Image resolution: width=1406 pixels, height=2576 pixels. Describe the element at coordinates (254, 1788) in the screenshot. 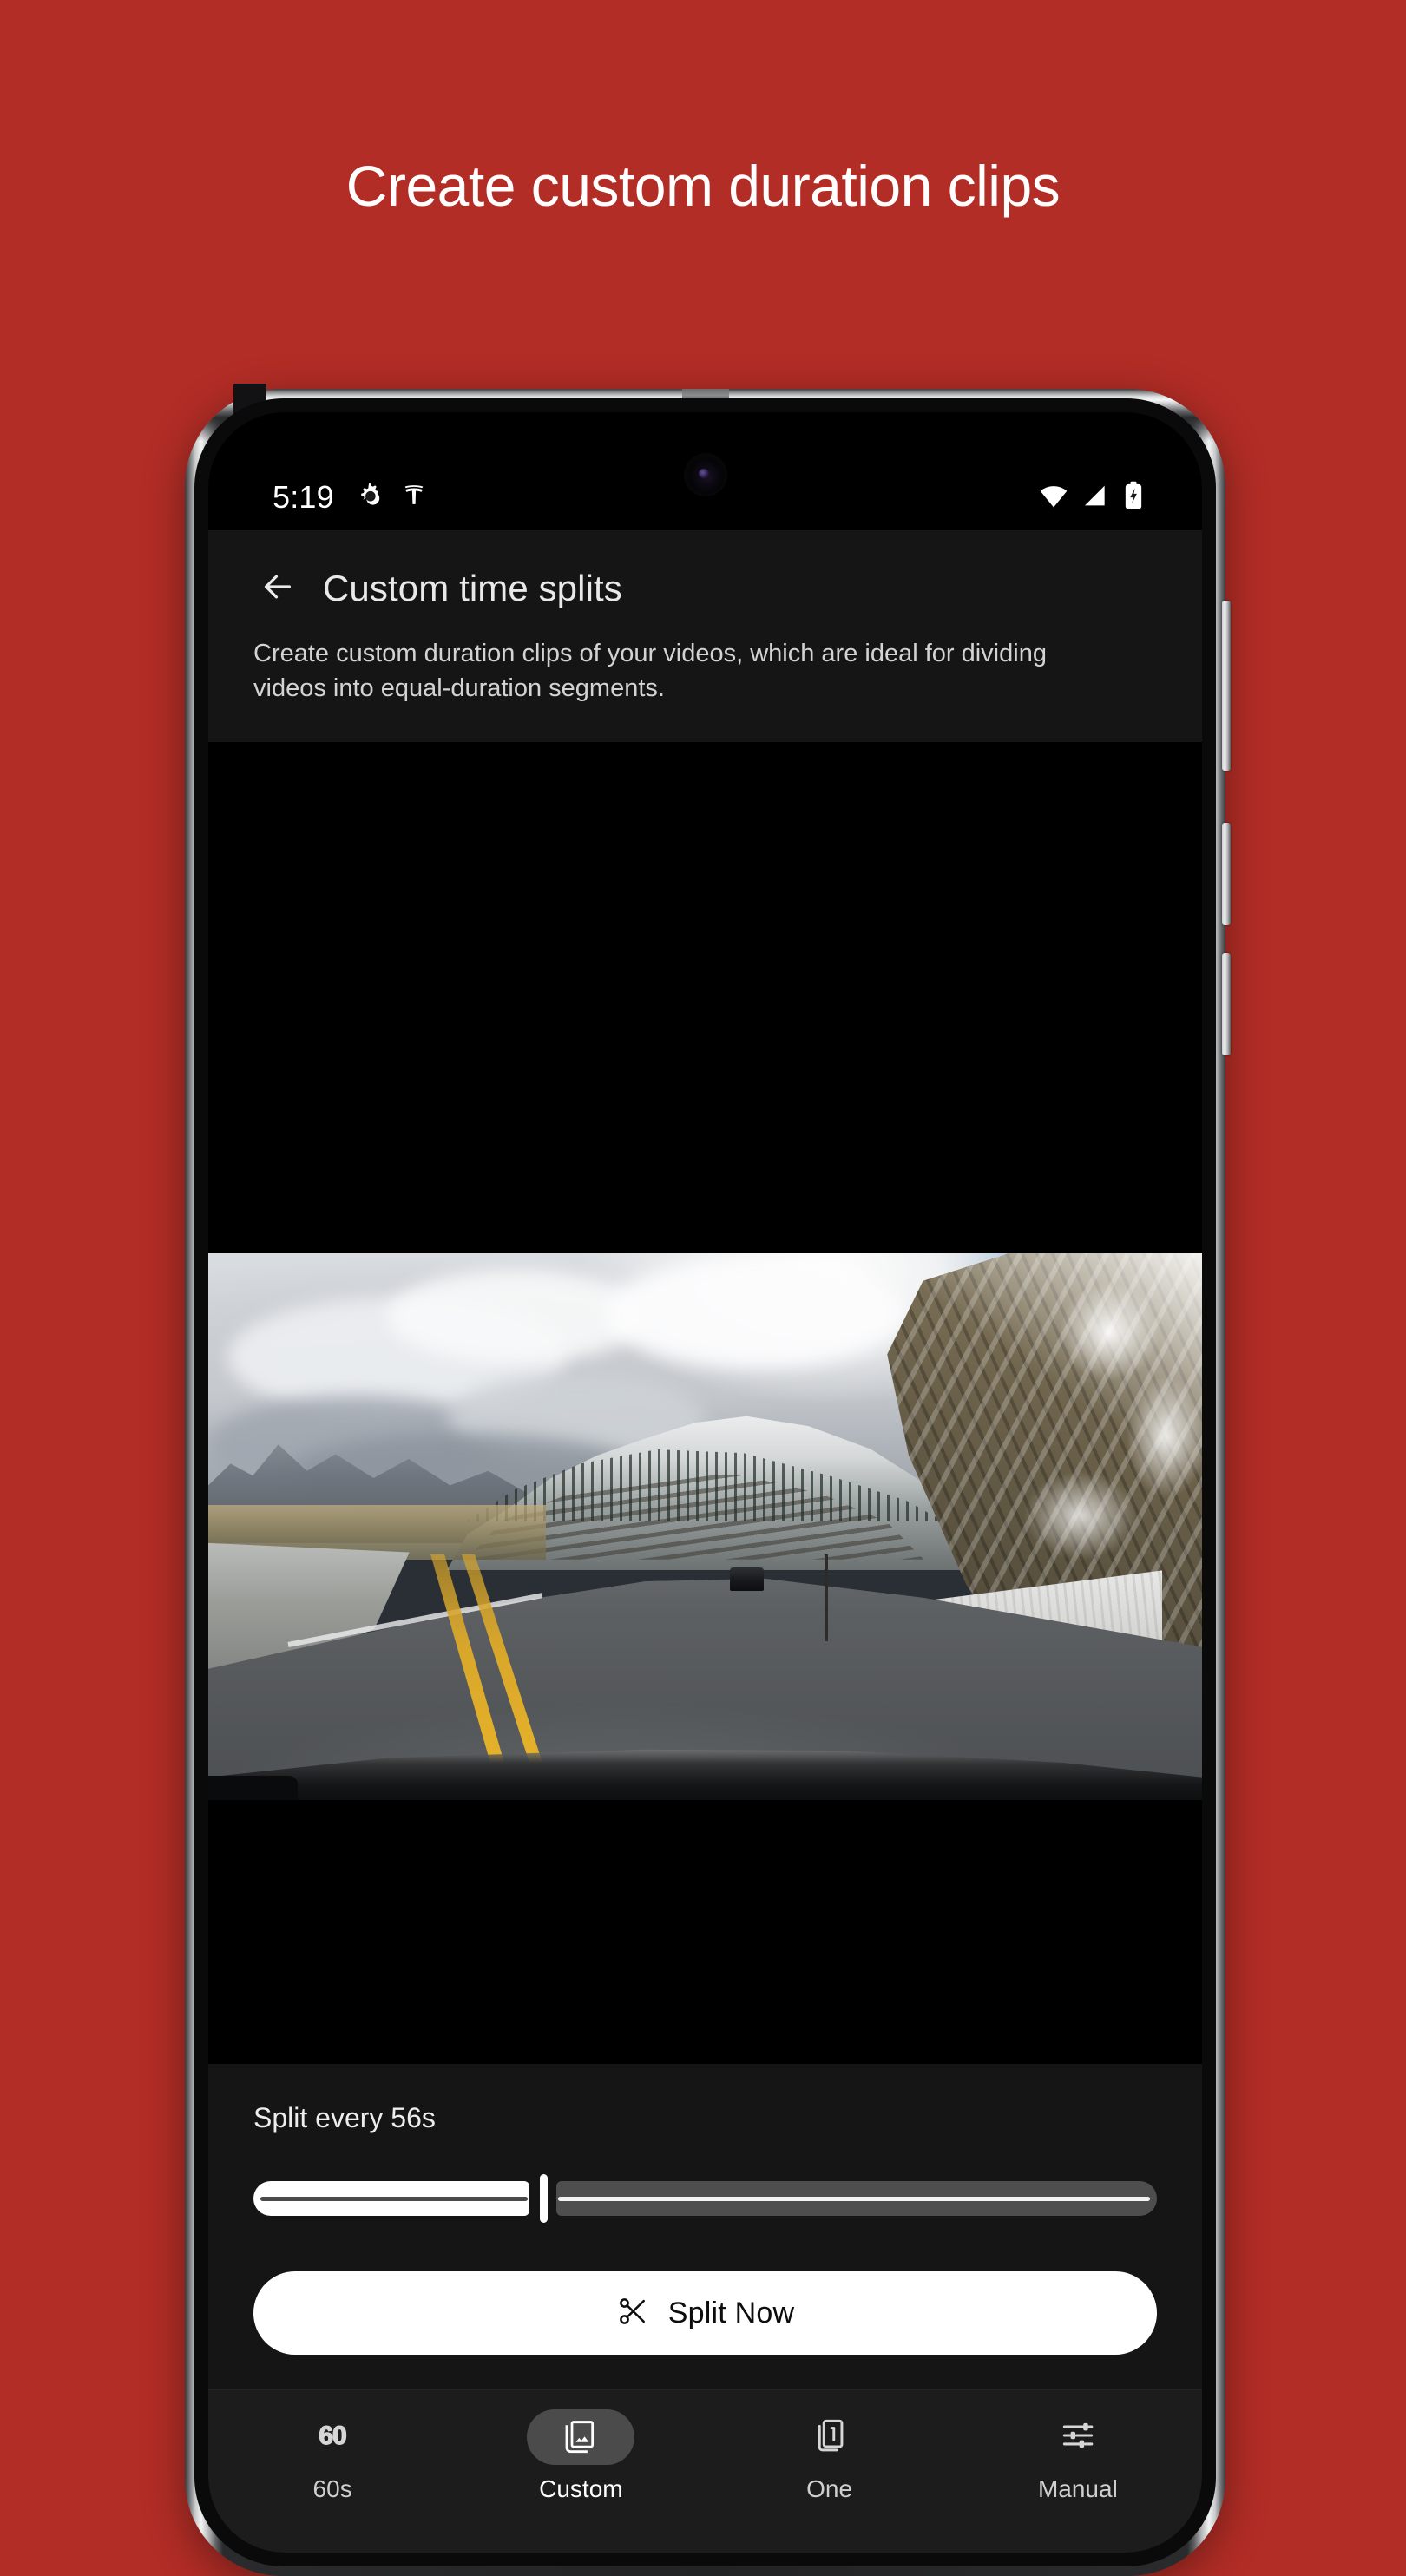

I see `scene-side-mirror` at that location.